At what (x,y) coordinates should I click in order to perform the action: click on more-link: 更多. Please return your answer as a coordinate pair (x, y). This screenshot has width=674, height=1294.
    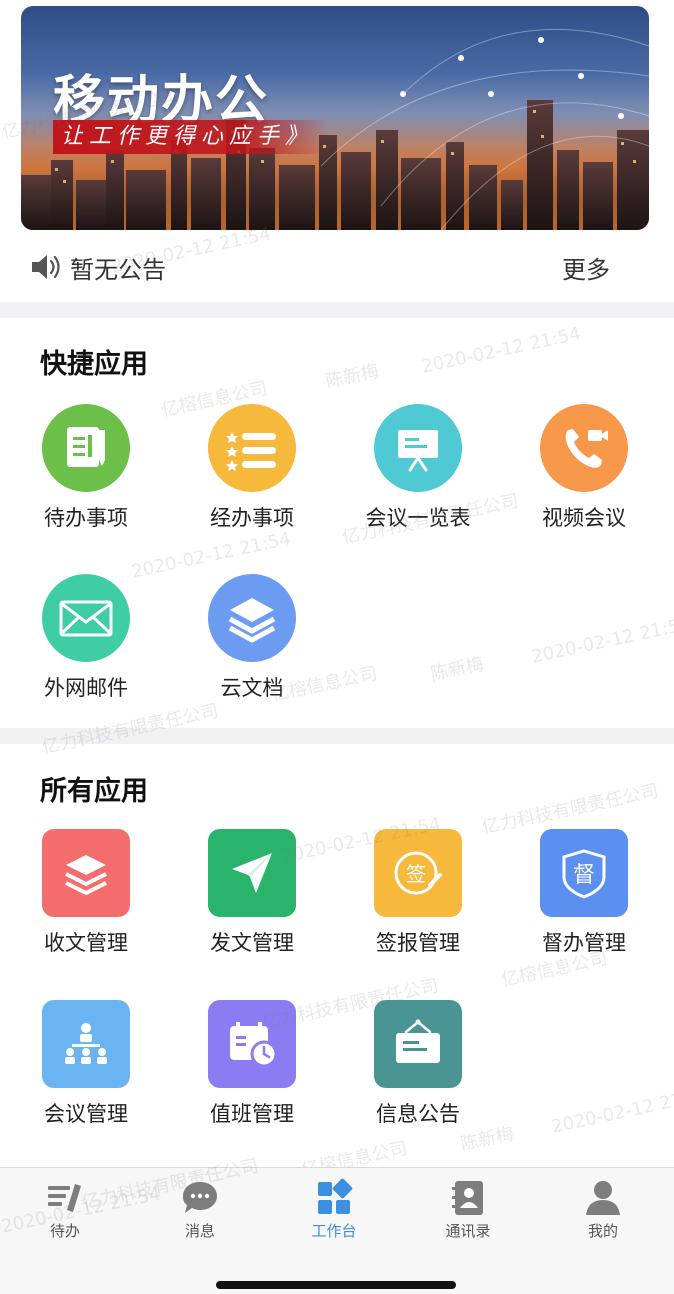
    Looking at the image, I should click on (586, 267).